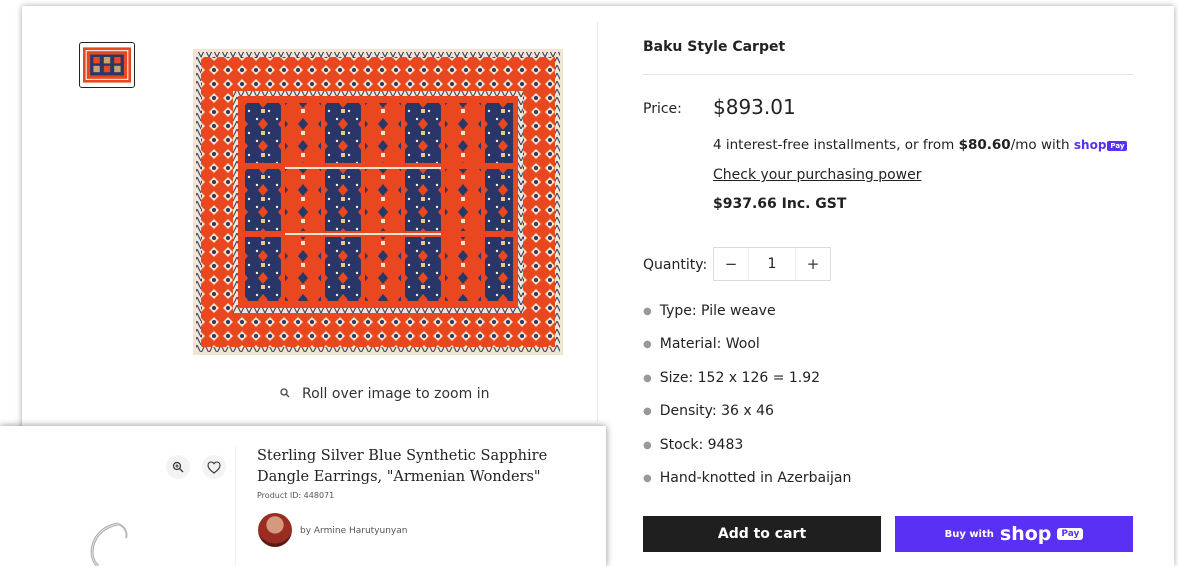 The width and height of the screenshot is (1178, 566). I want to click on spec-item: ● Hand-knotted in Azerbaijan, so click(747, 477).